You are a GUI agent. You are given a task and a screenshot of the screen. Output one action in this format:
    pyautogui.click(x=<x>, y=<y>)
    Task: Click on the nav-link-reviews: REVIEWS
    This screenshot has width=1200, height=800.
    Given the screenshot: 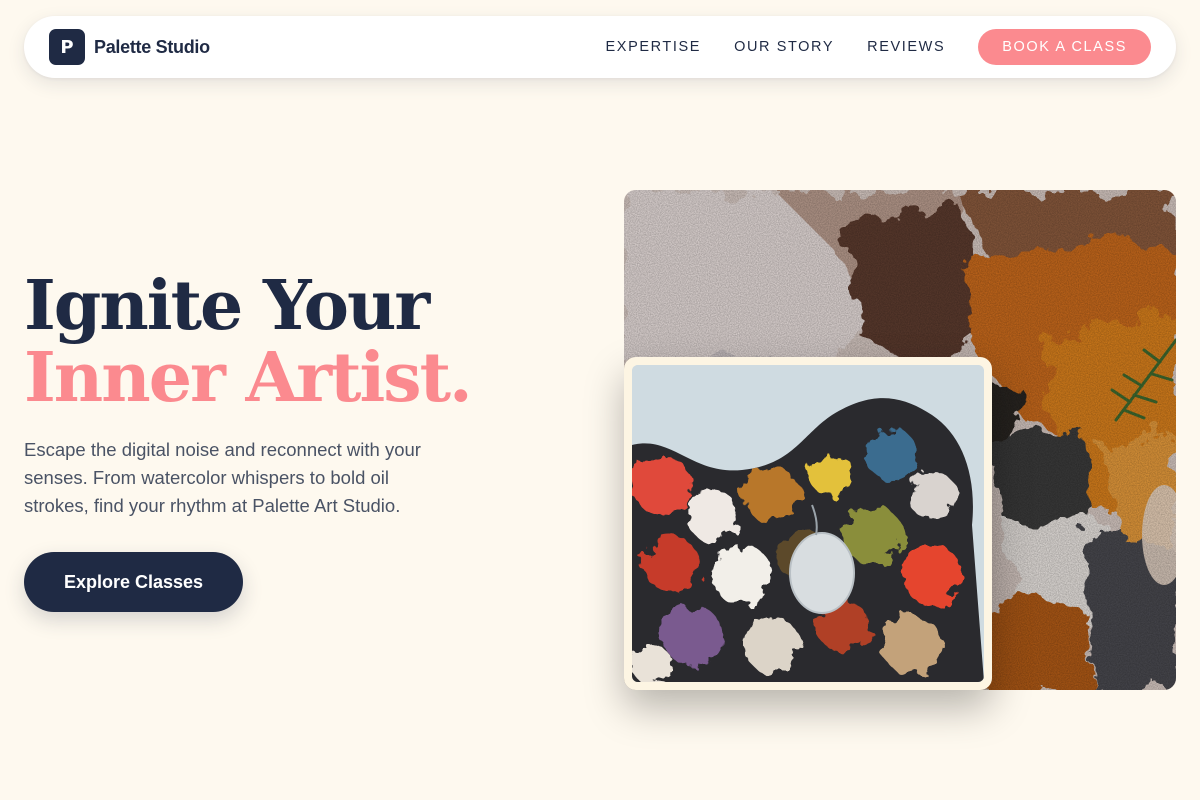 What is the action you would take?
    pyautogui.click(x=906, y=47)
    